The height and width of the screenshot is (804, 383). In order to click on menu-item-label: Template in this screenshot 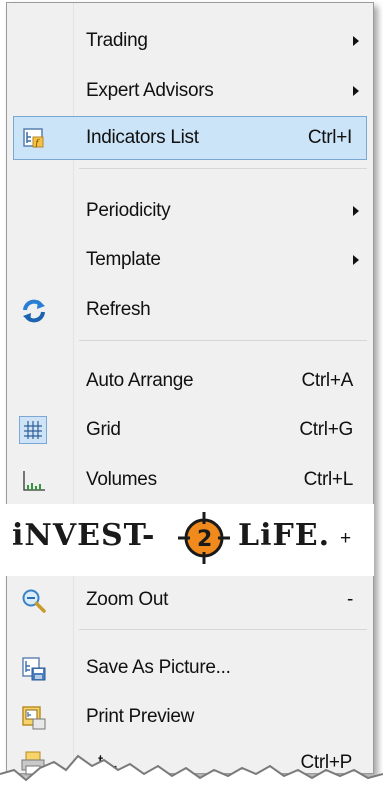, I will do `click(123, 259)`.